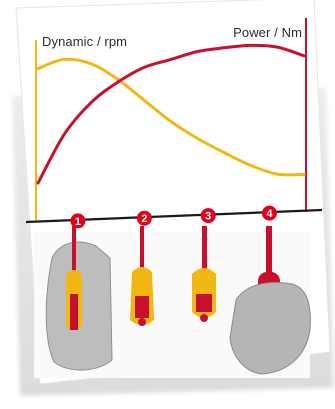  Describe the element at coordinates (85, 41) in the screenshot. I see `left-axis-label: Dynamic / rpm` at that location.